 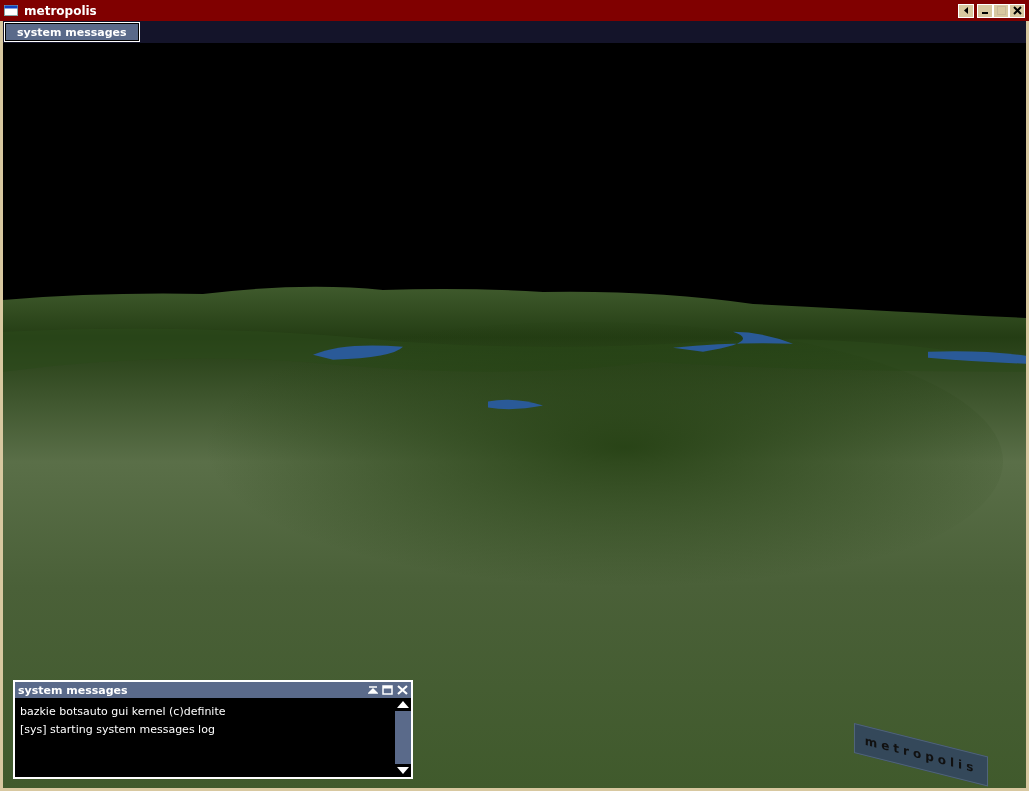 What do you see at coordinates (118, 730) in the screenshot?
I see `log-line: [sys] starting system messages log` at bounding box center [118, 730].